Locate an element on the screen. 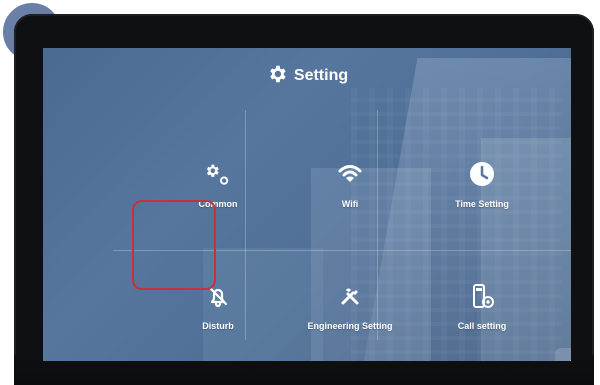 Image resolution: width=600 pixels, height=385 pixels. gears-icon is located at coordinates (218, 174).